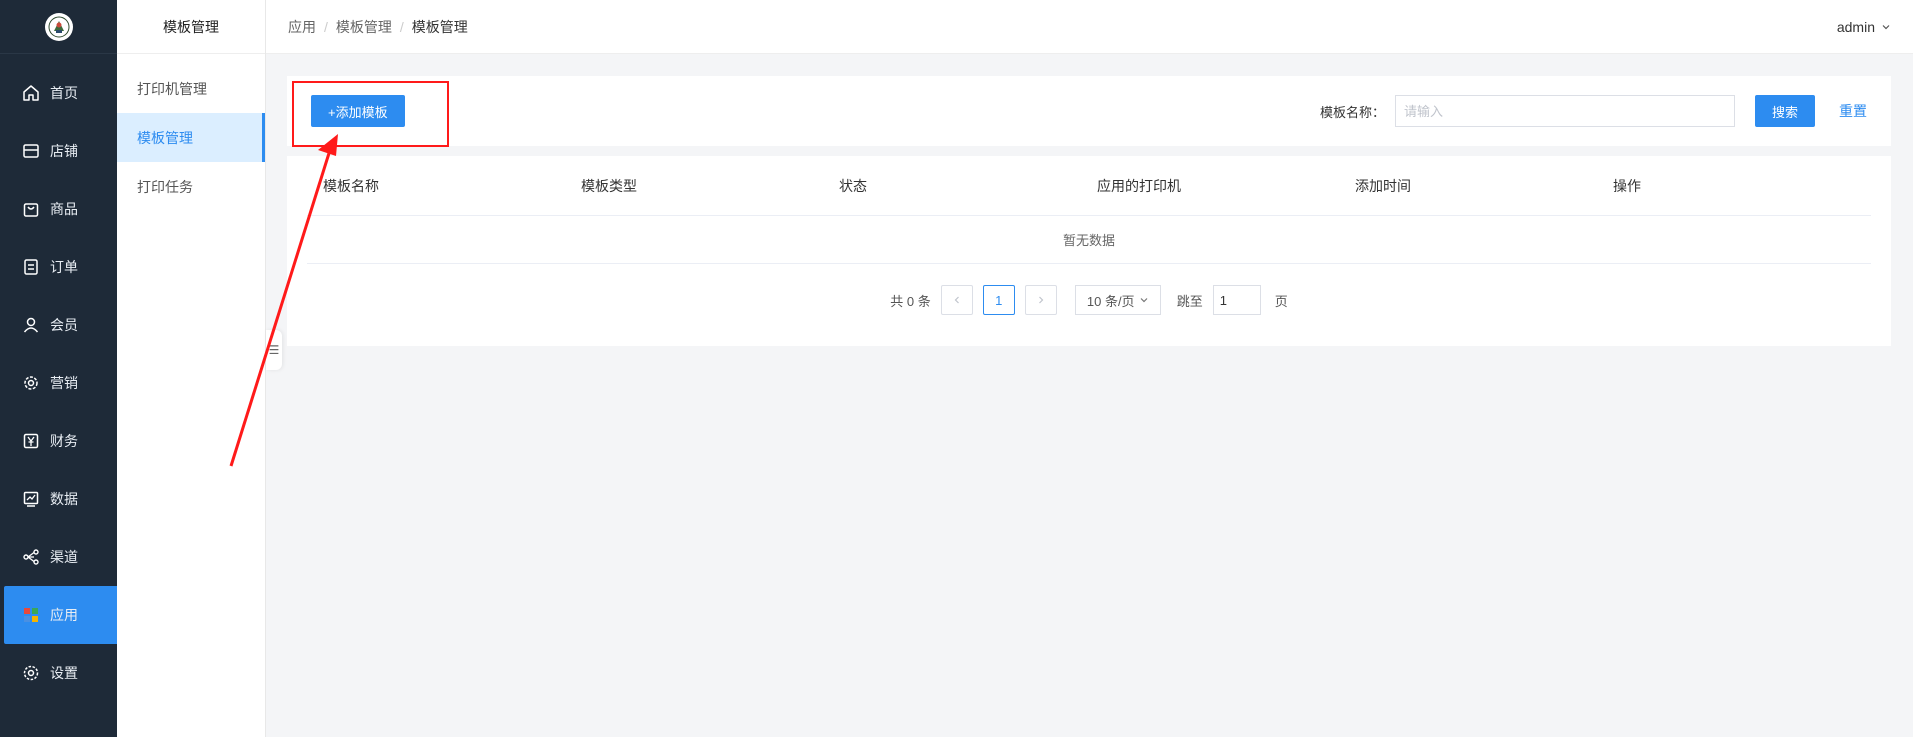 The image size is (1913, 737). I want to click on nav-item-orders: 订单, so click(58, 267).